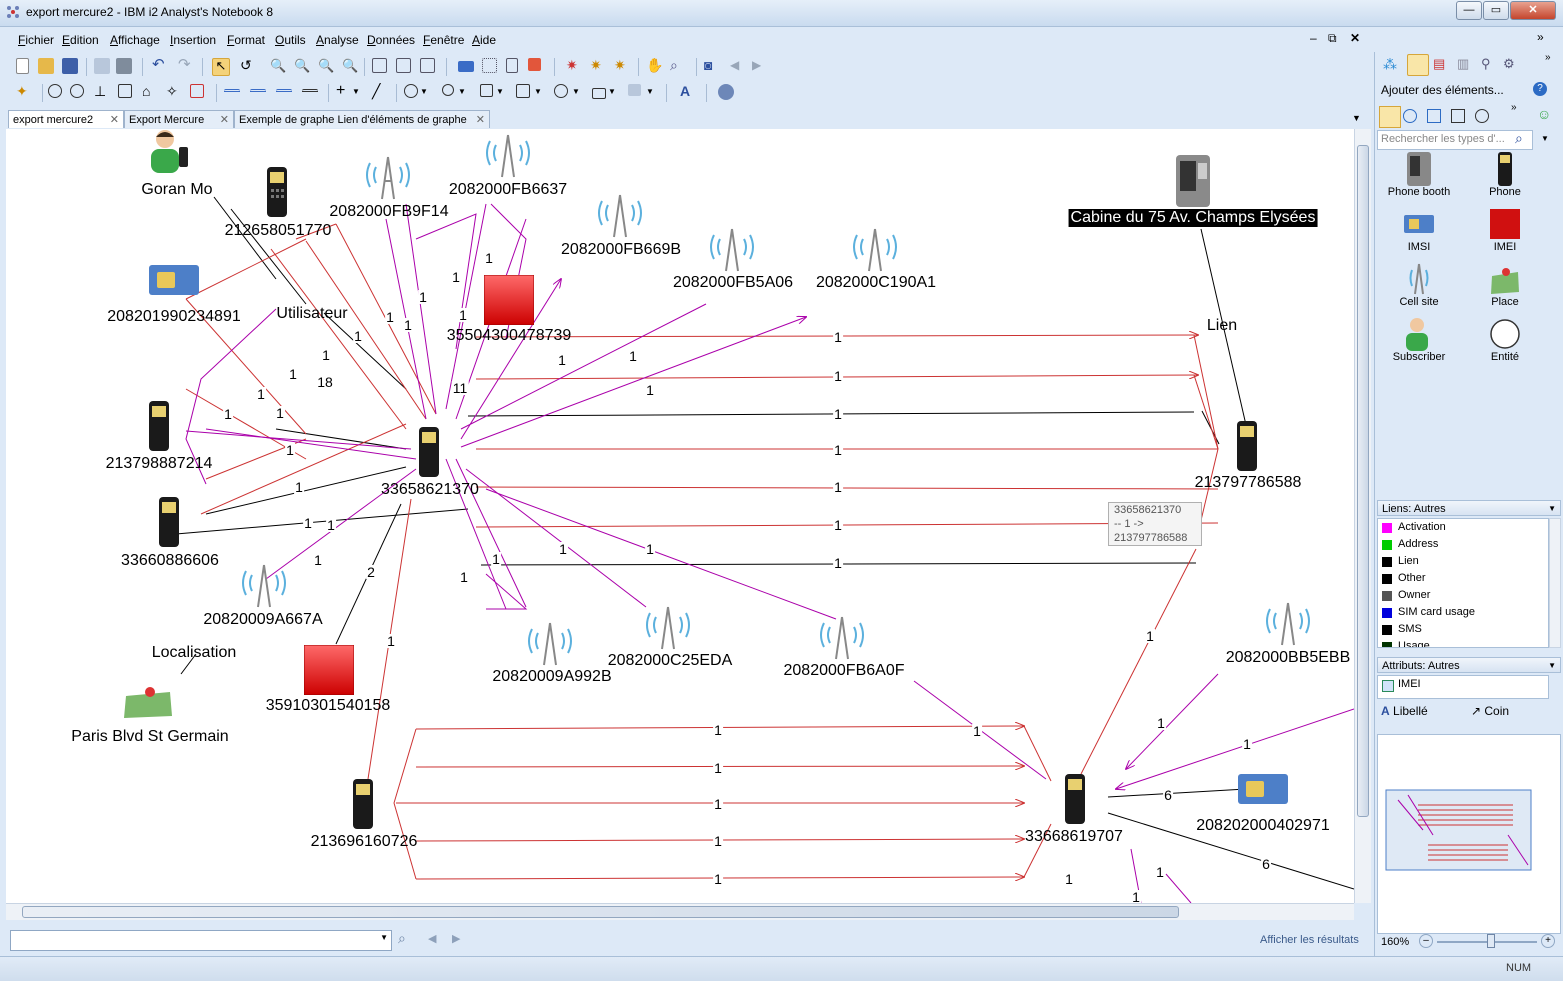 This screenshot has height=981, width=1563. I want to click on insert-icon: ▤, so click(1439, 64).